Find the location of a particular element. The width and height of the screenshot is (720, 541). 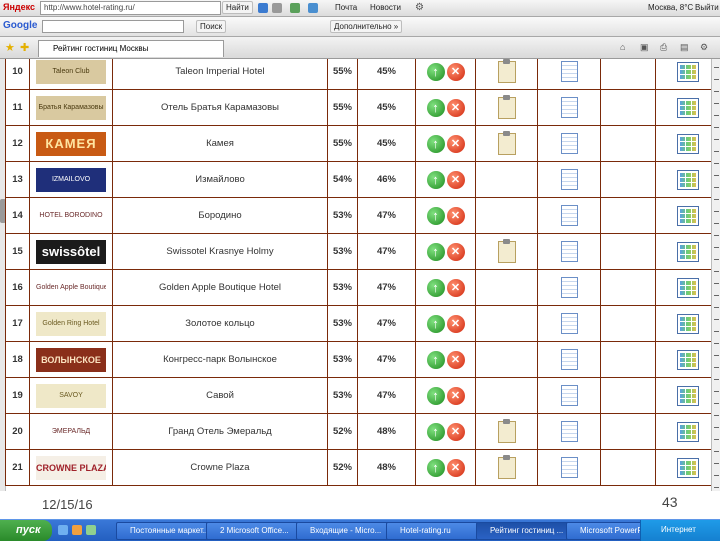

more-button: Дополнительно » is located at coordinates (366, 26).